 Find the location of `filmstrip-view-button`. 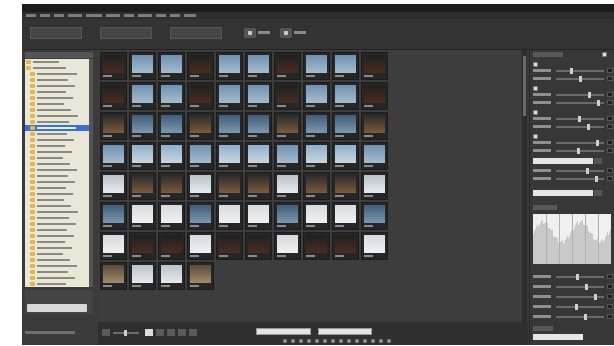

filmstrip-view-button is located at coordinates (182, 332).